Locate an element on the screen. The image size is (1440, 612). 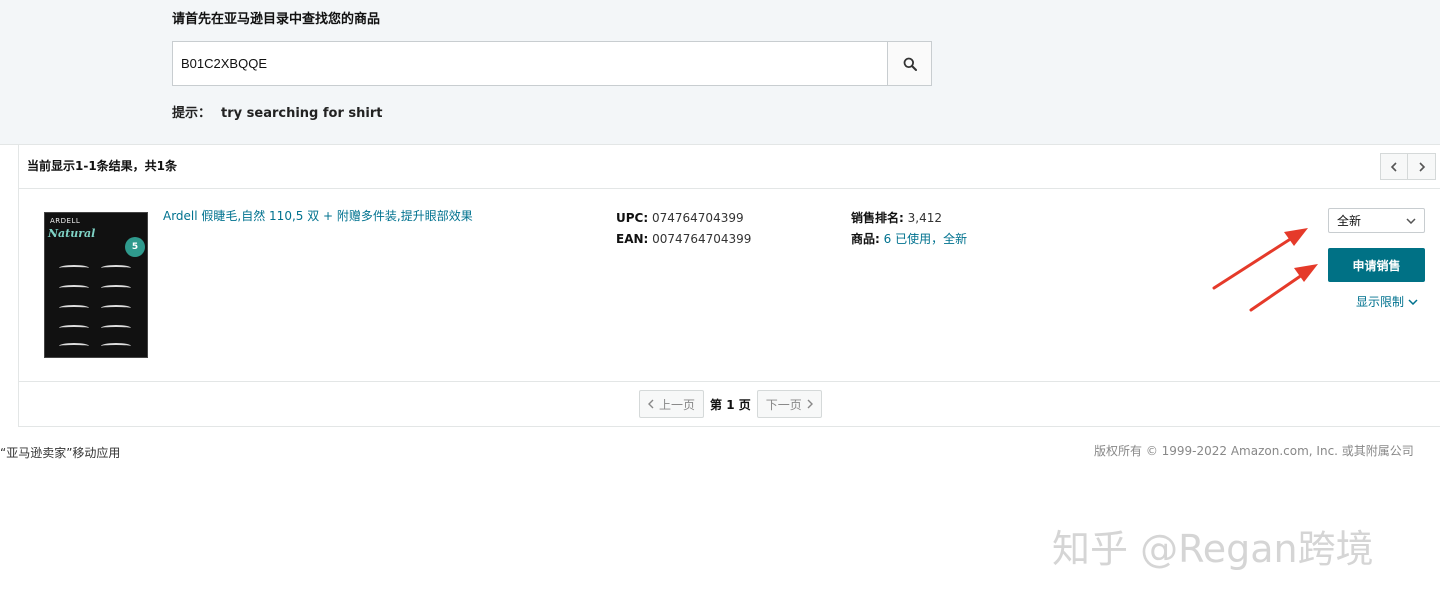
ean-value: 0074764704399 is located at coordinates (702, 239).